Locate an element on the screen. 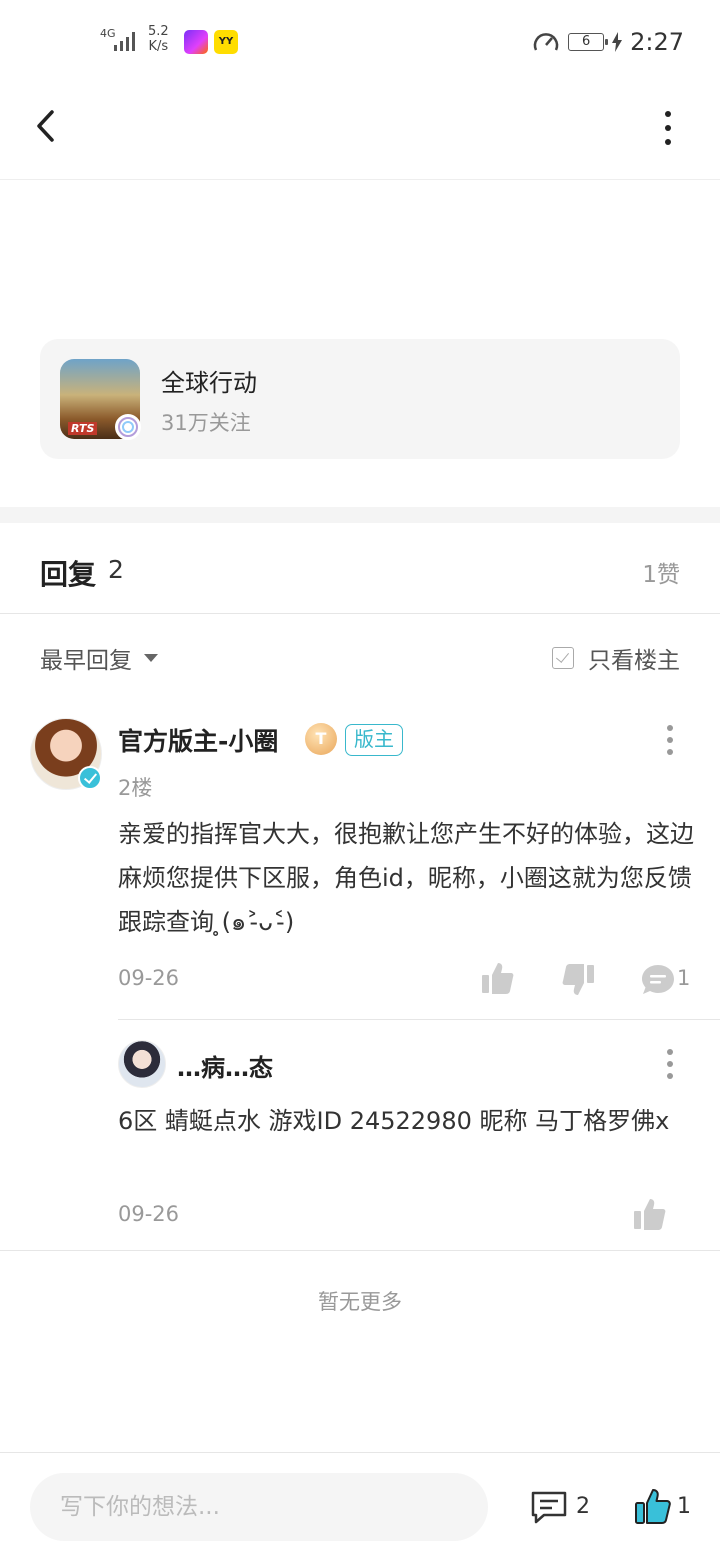  battery-icon: 6 is located at coordinates (588, 42).